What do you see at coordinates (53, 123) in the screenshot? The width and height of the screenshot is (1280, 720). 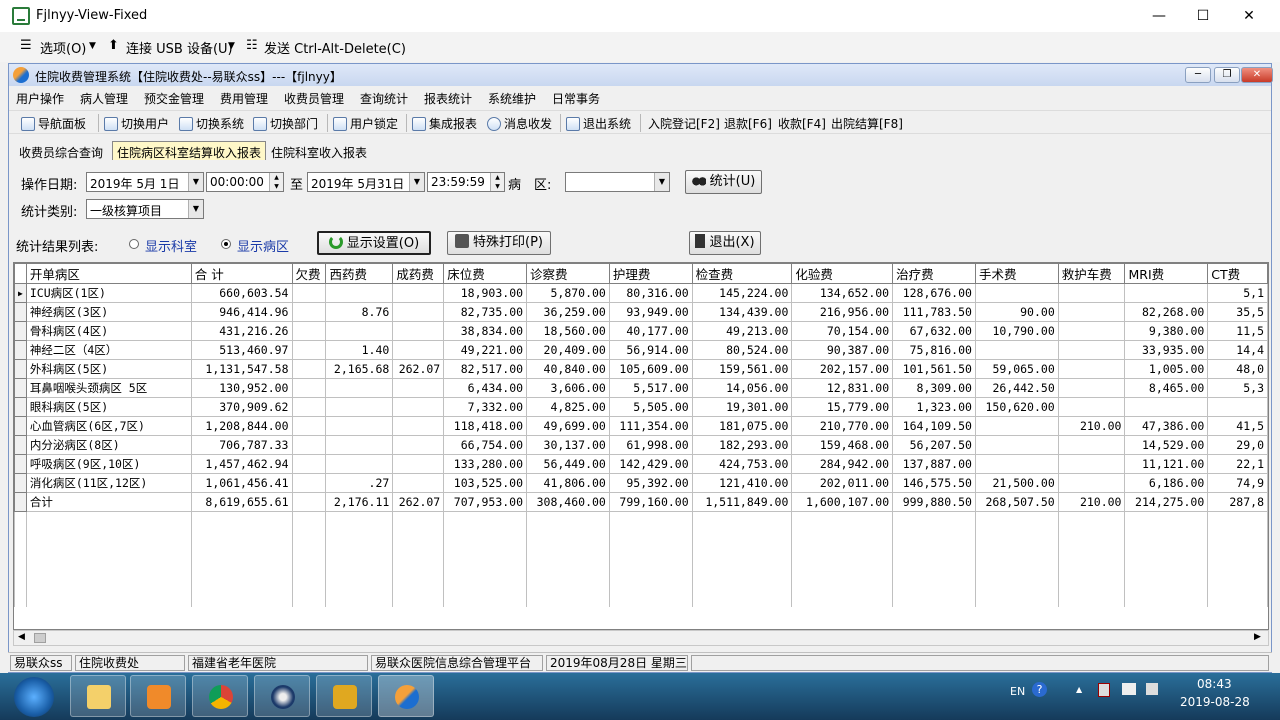 I see `toolbar-nav-panel: 导航面板` at bounding box center [53, 123].